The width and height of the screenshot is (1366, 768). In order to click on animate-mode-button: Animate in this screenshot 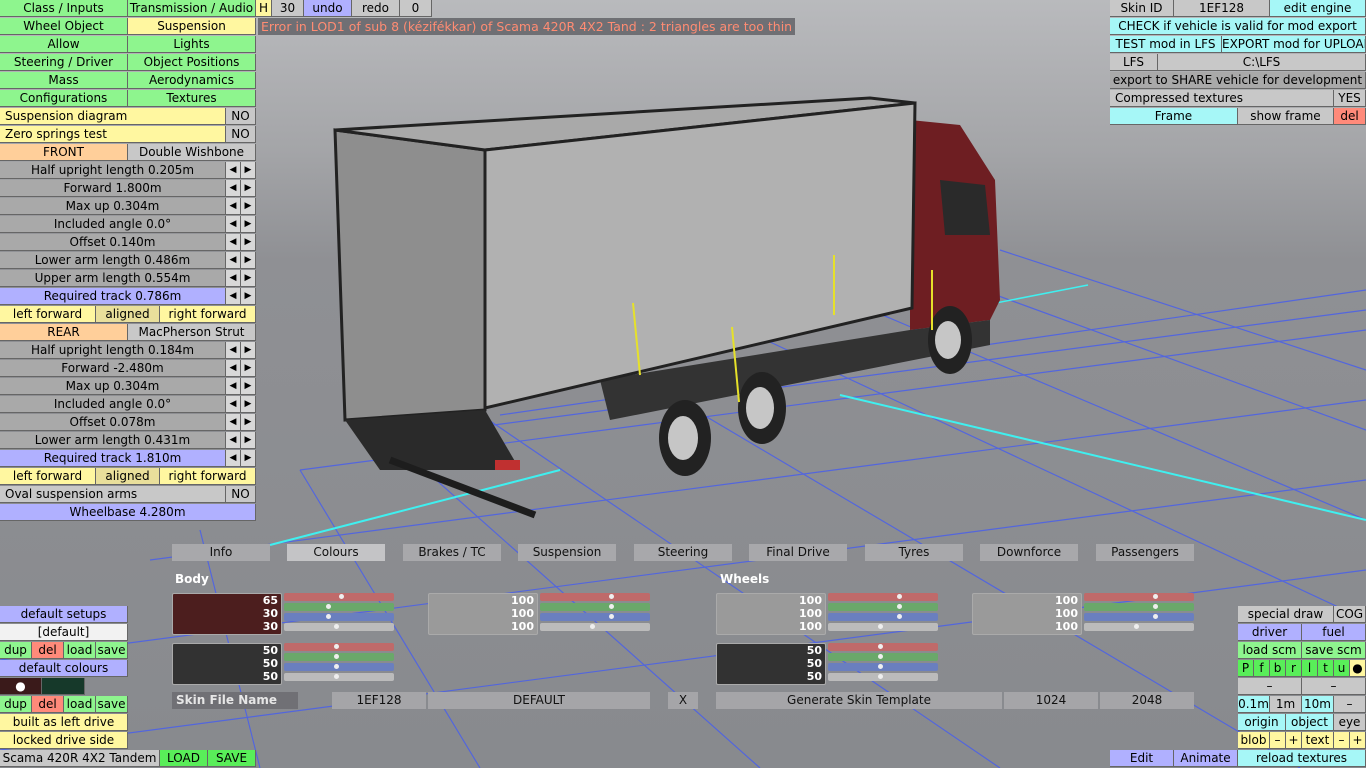, I will do `click(1206, 758)`.